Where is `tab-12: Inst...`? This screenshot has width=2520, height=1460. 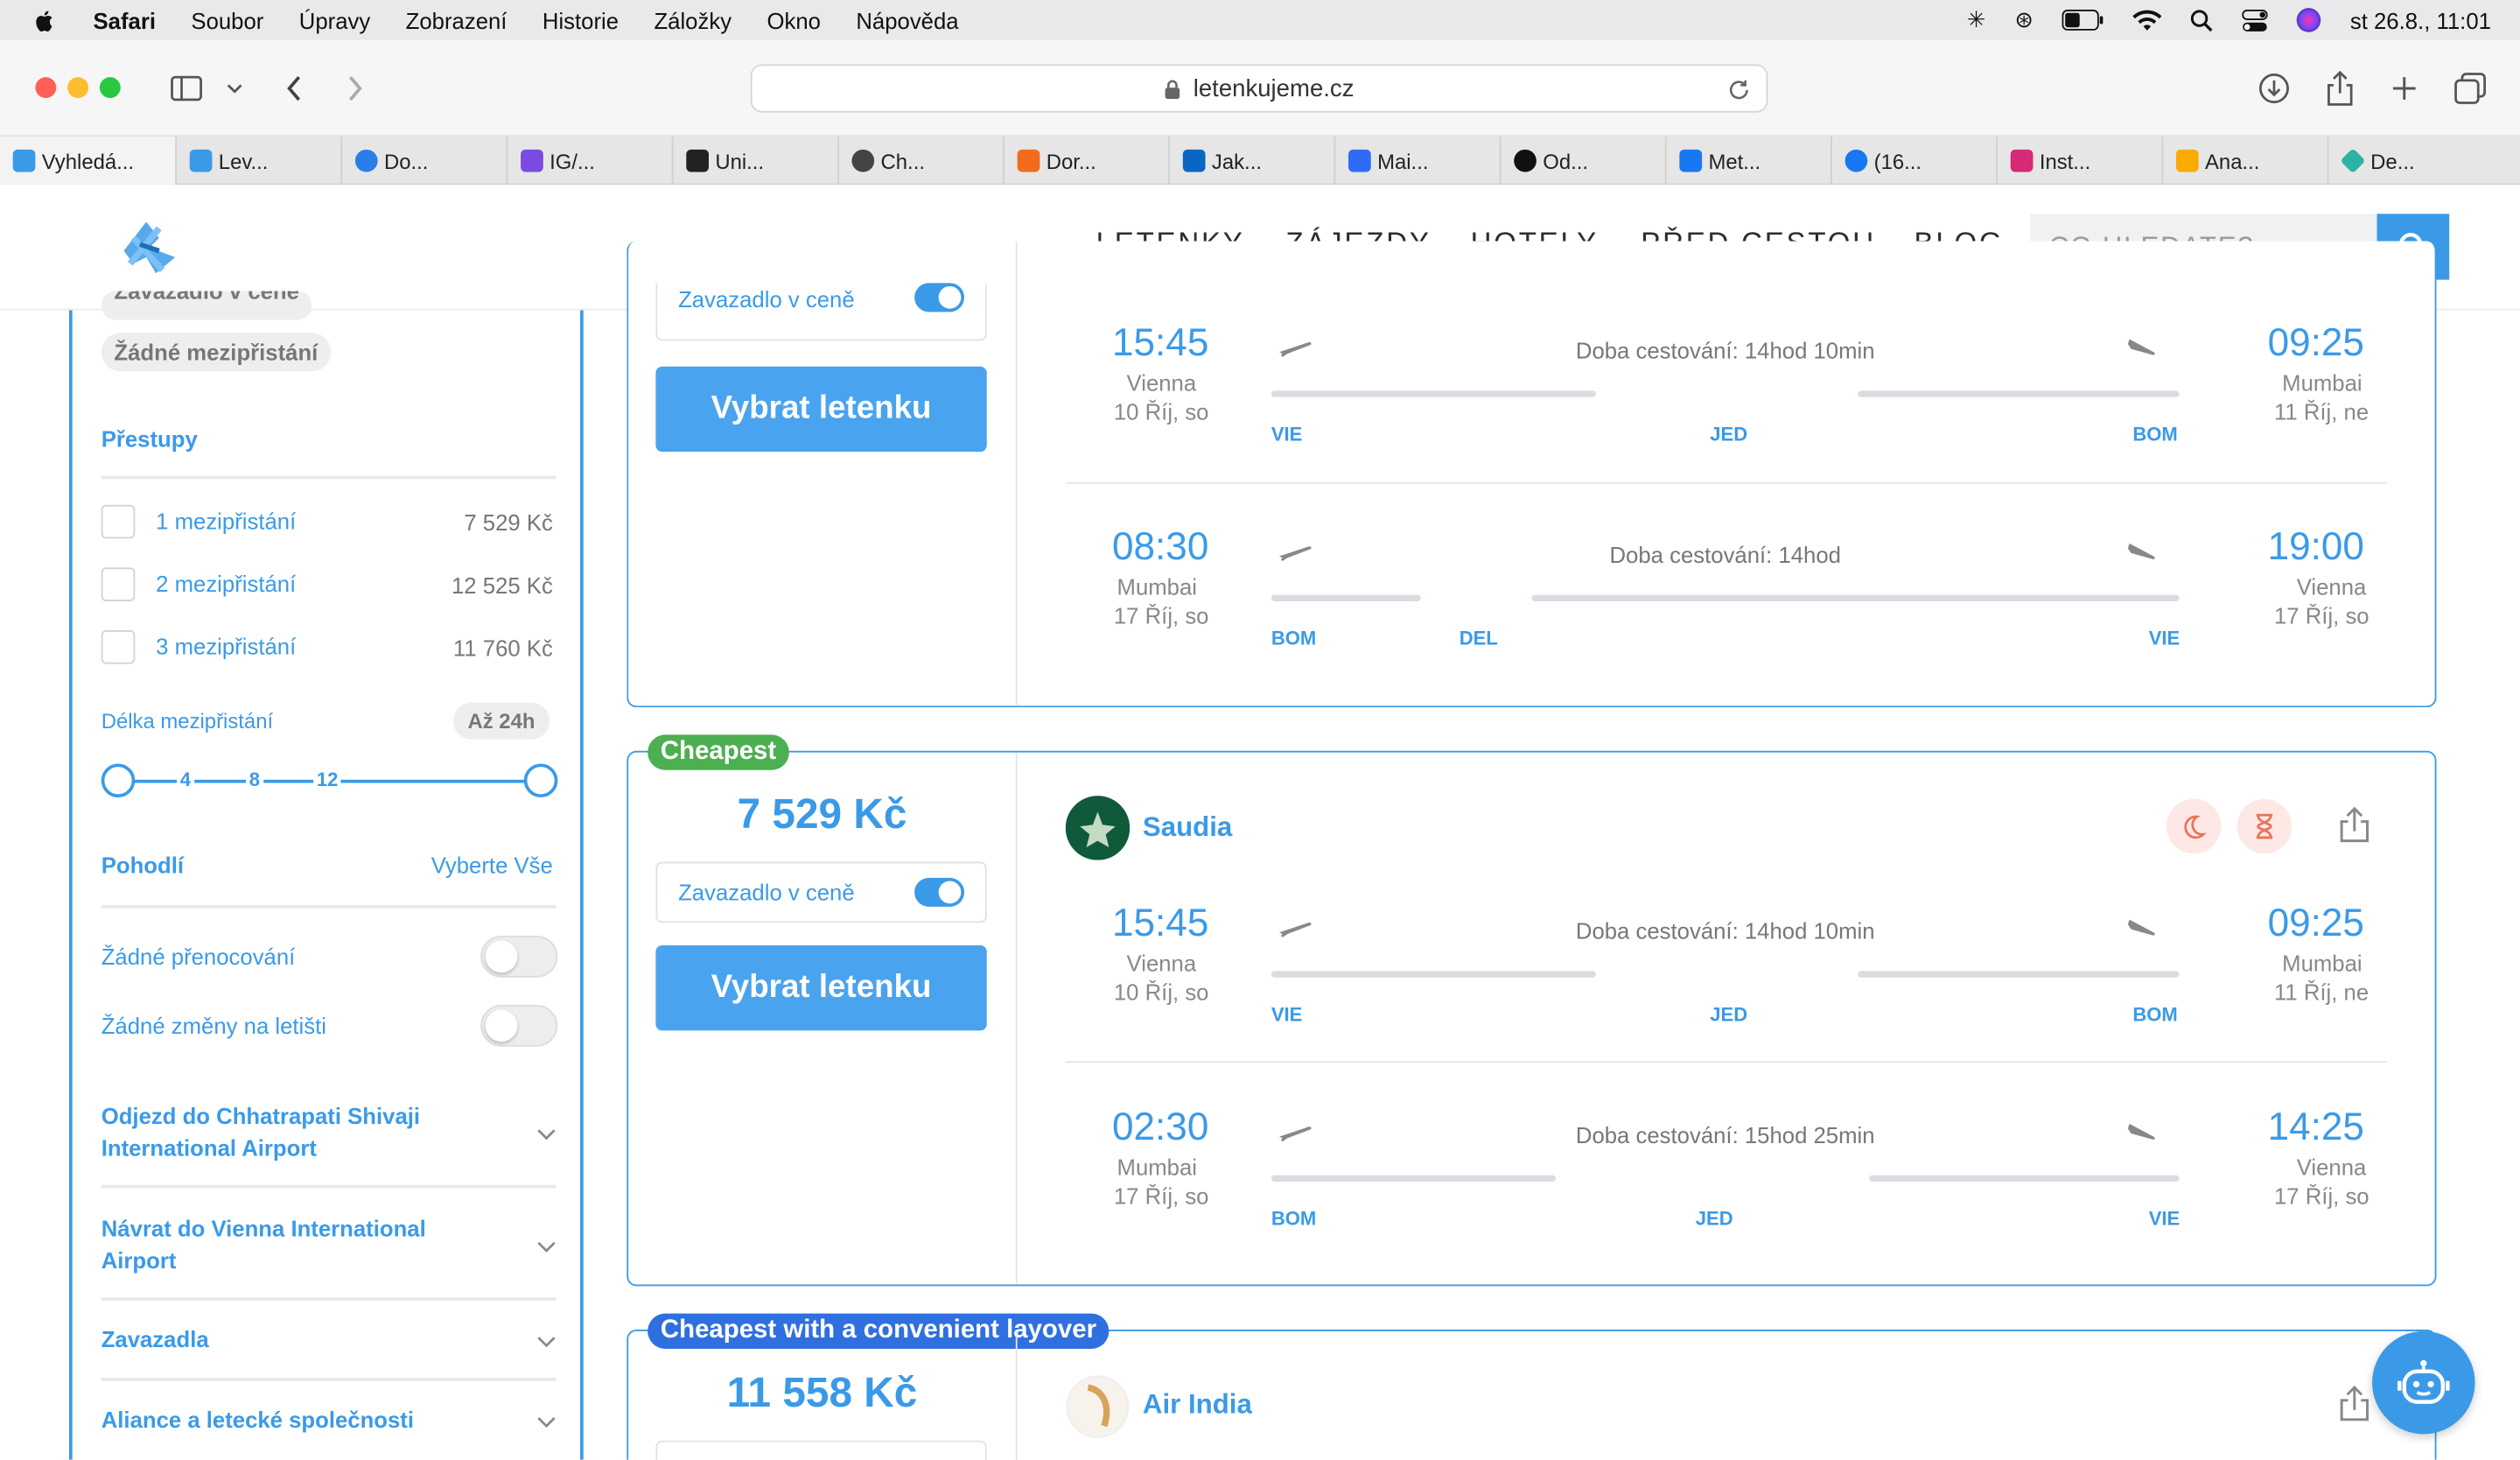
tab-12: Inst... is located at coordinates (2081, 162).